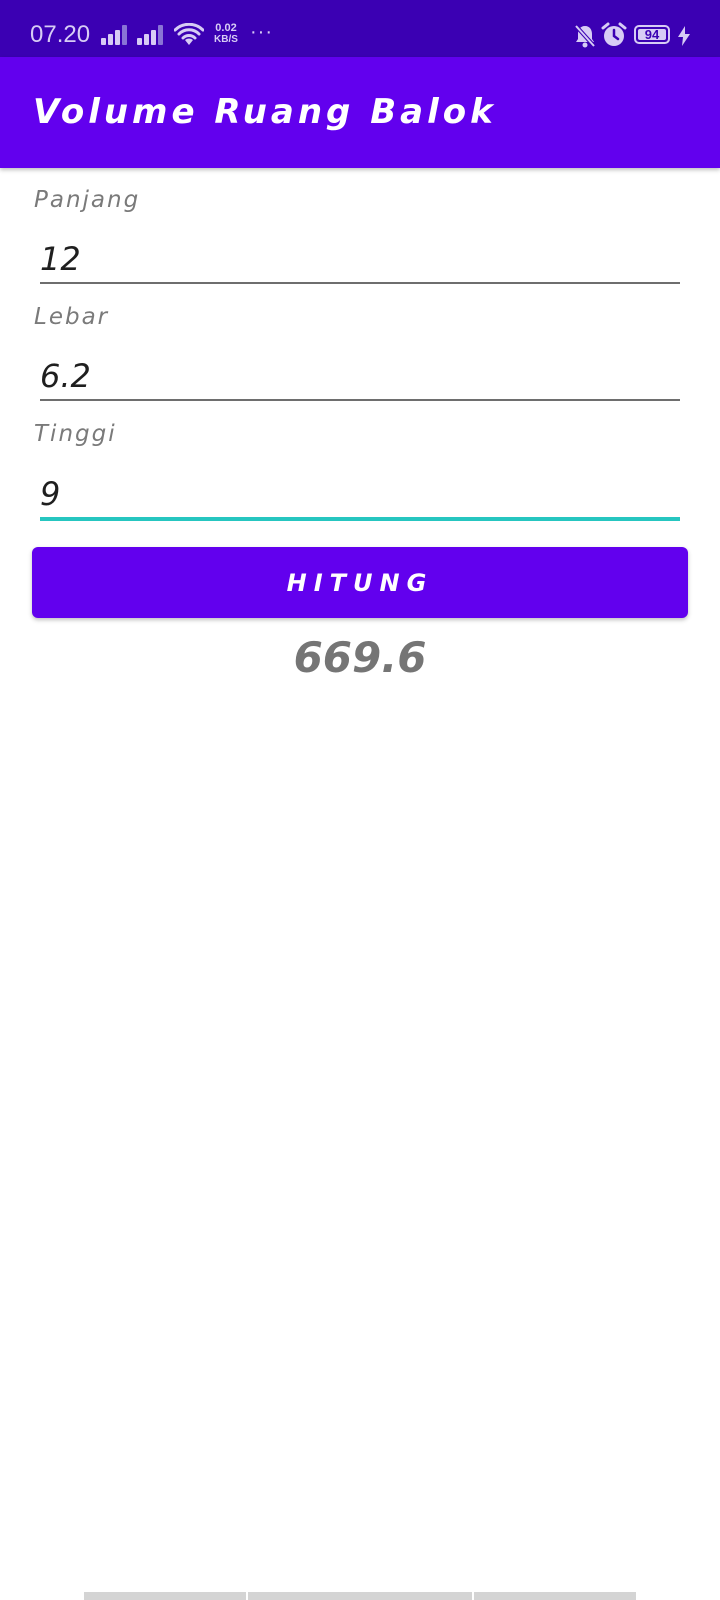 Image resolution: width=720 pixels, height=1600 pixels. Describe the element at coordinates (60, 34) in the screenshot. I see `status-time: 07.20` at that location.